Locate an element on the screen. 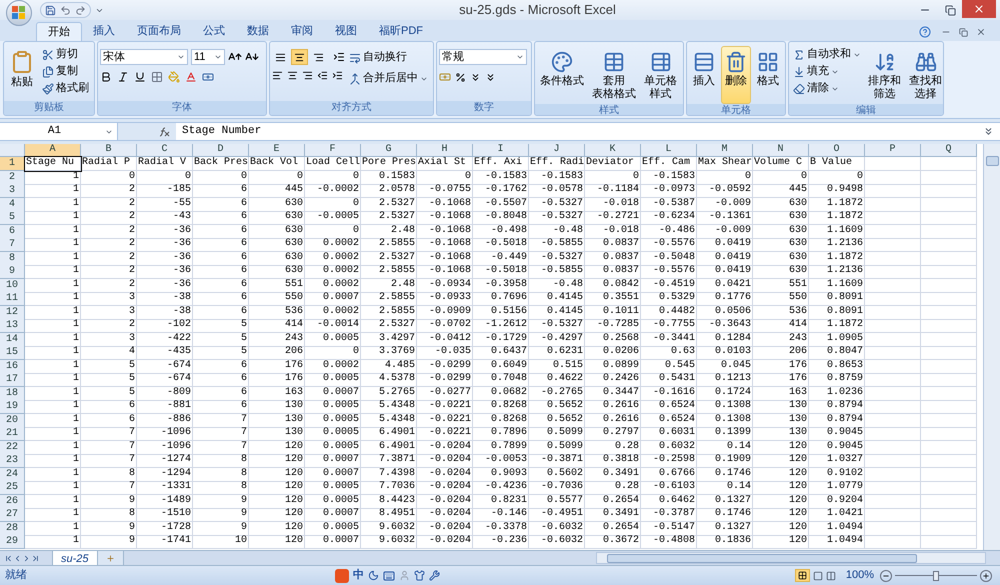 The width and height of the screenshot is (1000, 585). column-header: C is located at coordinates (165, 150).